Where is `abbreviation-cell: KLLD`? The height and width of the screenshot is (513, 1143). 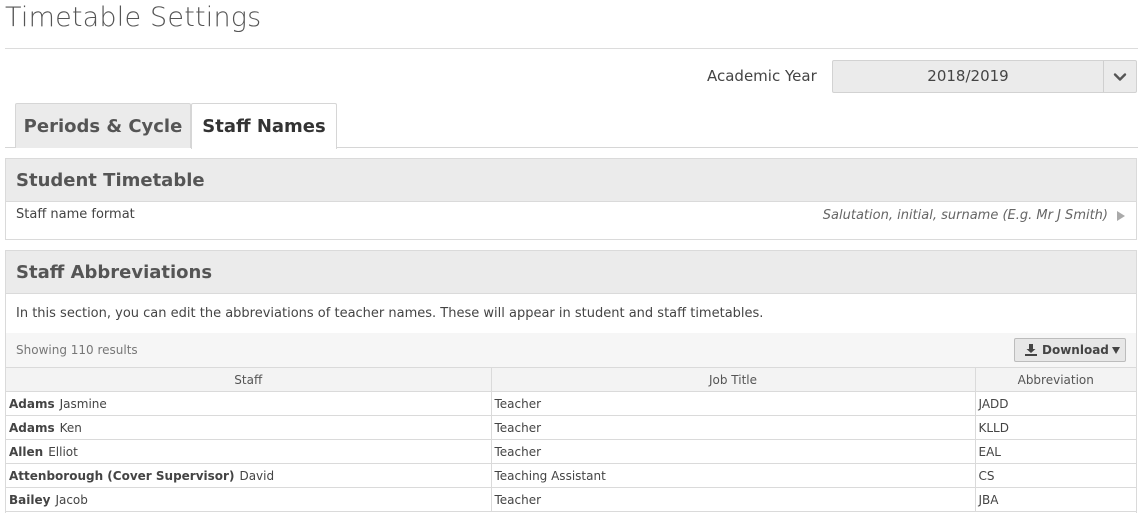 abbreviation-cell: KLLD is located at coordinates (1055, 427).